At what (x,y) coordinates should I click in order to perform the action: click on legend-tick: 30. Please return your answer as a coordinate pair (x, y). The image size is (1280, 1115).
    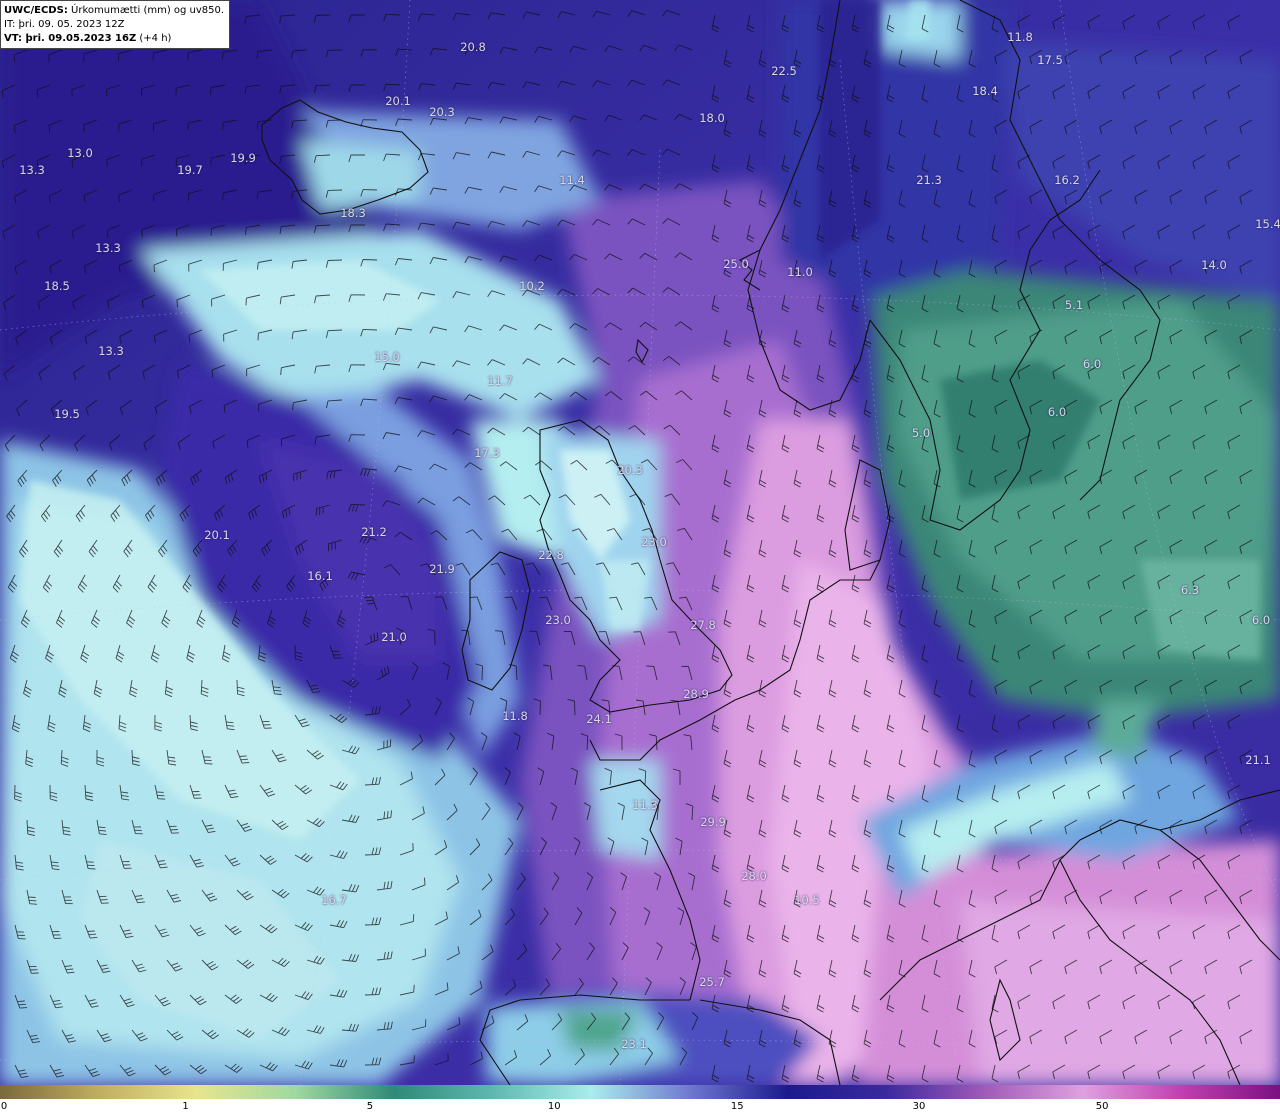
    Looking at the image, I should click on (919, 1106).